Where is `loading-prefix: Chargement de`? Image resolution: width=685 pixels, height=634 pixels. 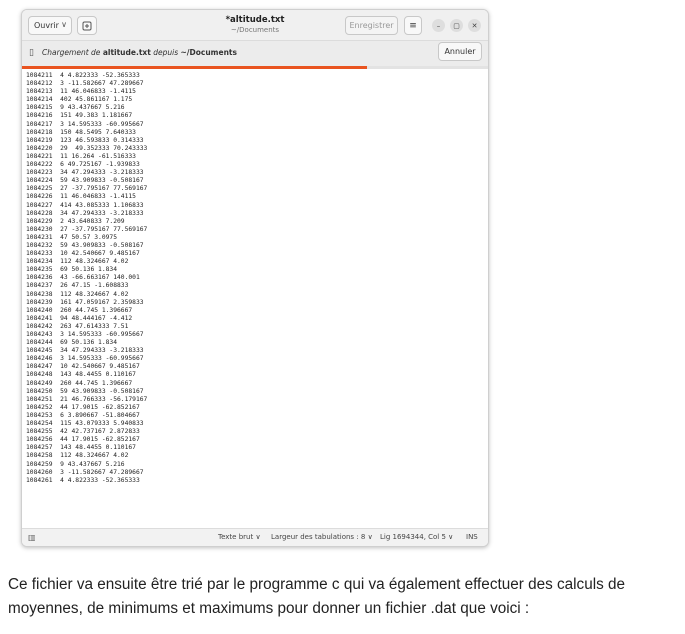 loading-prefix: Chargement de is located at coordinates (72, 52).